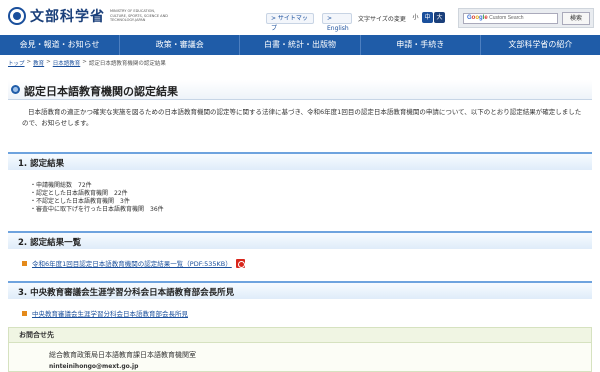  What do you see at coordinates (300, 161) in the screenshot?
I see `section-heading-results: 1. 認定結果` at bounding box center [300, 161].